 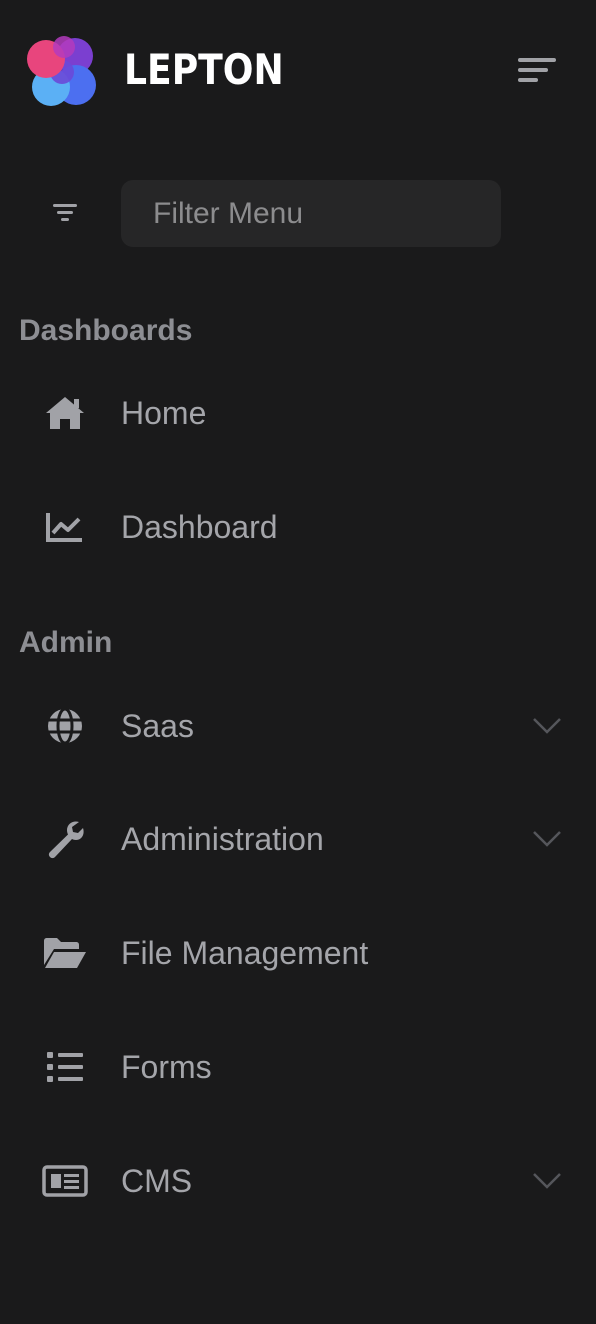 I want to click on globe-icon, so click(x=65, y=726).